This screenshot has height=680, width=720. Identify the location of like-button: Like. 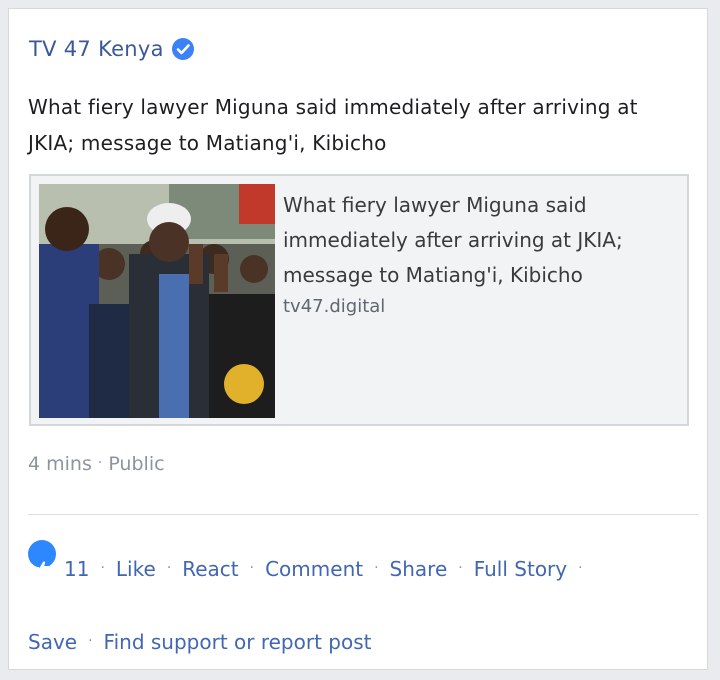
(136, 569).